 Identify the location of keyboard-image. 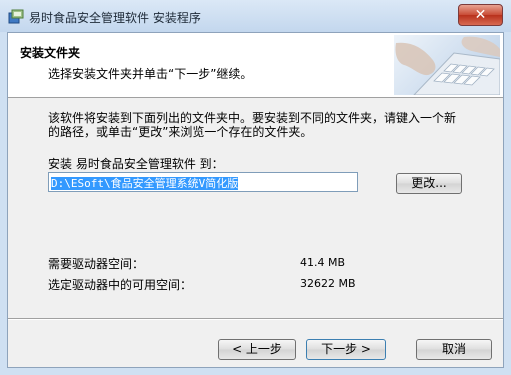
(447, 65).